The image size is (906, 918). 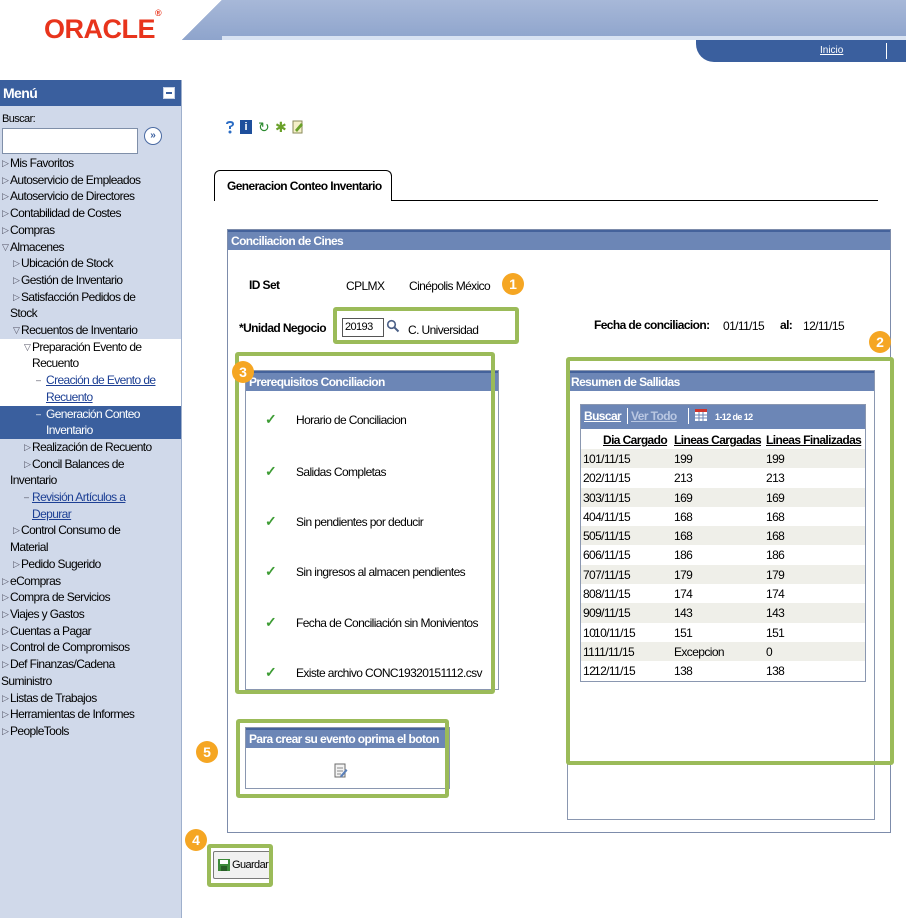 What do you see at coordinates (169, 93) in the screenshot?
I see `collapse-icon` at bounding box center [169, 93].